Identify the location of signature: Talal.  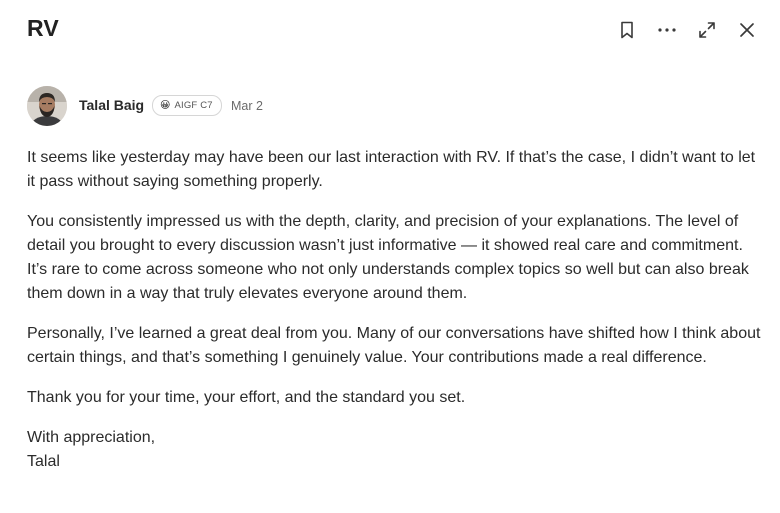
(43, 461).